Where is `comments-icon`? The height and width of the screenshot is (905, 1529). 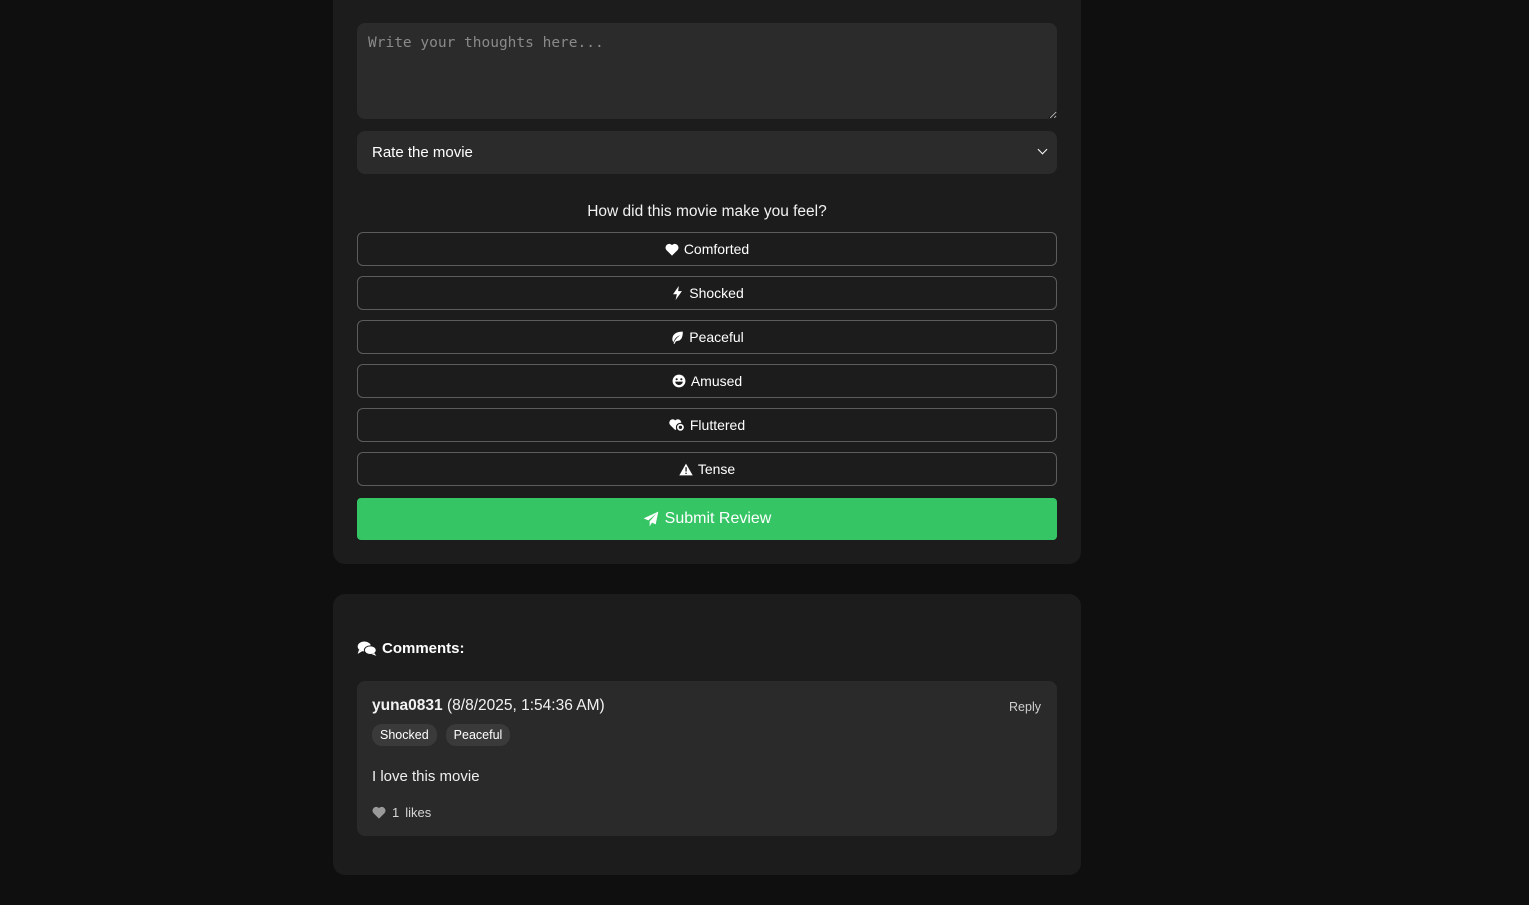
comments-icon is located at coordinates (367, 648).